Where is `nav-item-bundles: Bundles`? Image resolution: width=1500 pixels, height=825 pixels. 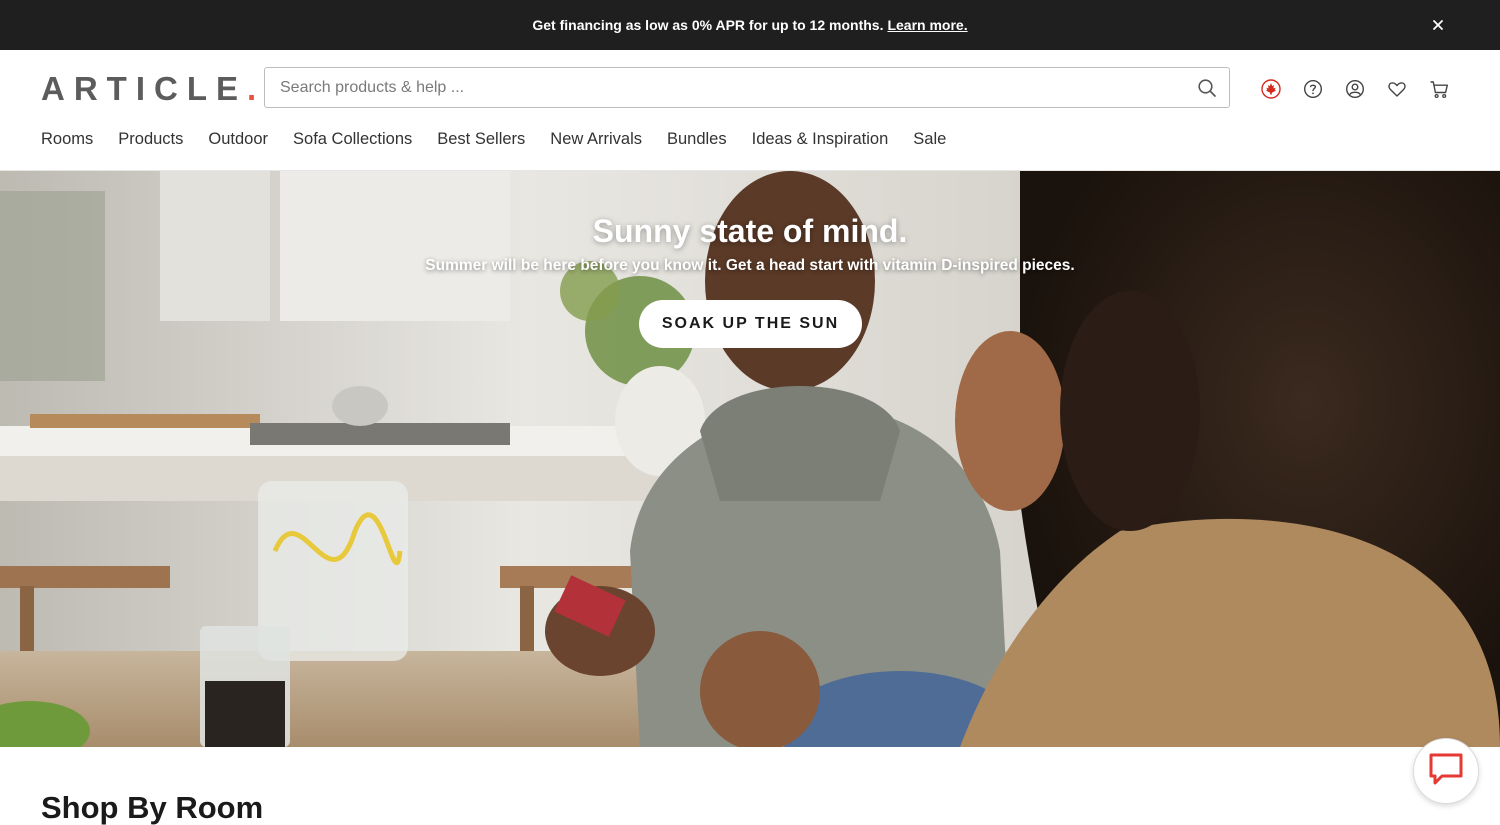 nav-item-bundles: Bundles is located at coordinates (697, 139).